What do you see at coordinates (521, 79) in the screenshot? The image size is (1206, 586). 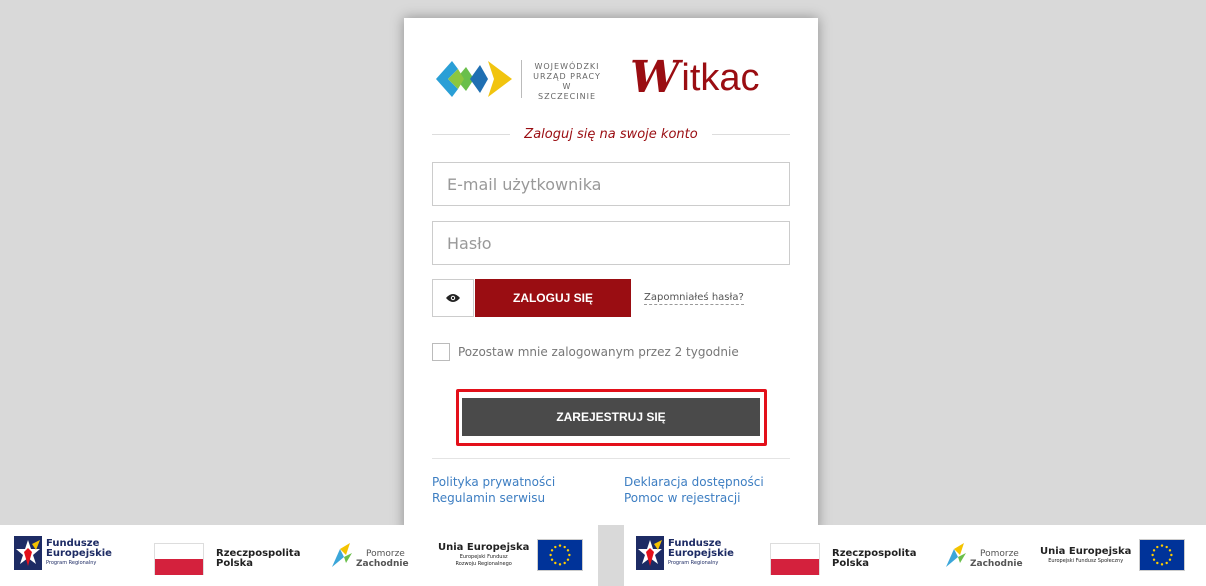 I see `wup-divider` at bounding box center [521, 79].